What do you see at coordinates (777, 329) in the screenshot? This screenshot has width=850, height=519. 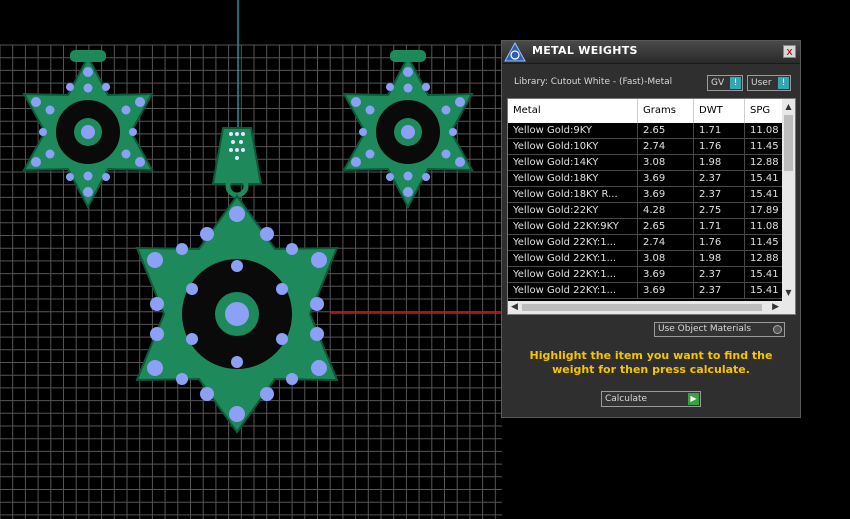 I see `radio-icon` at bounding box center [777, 329].